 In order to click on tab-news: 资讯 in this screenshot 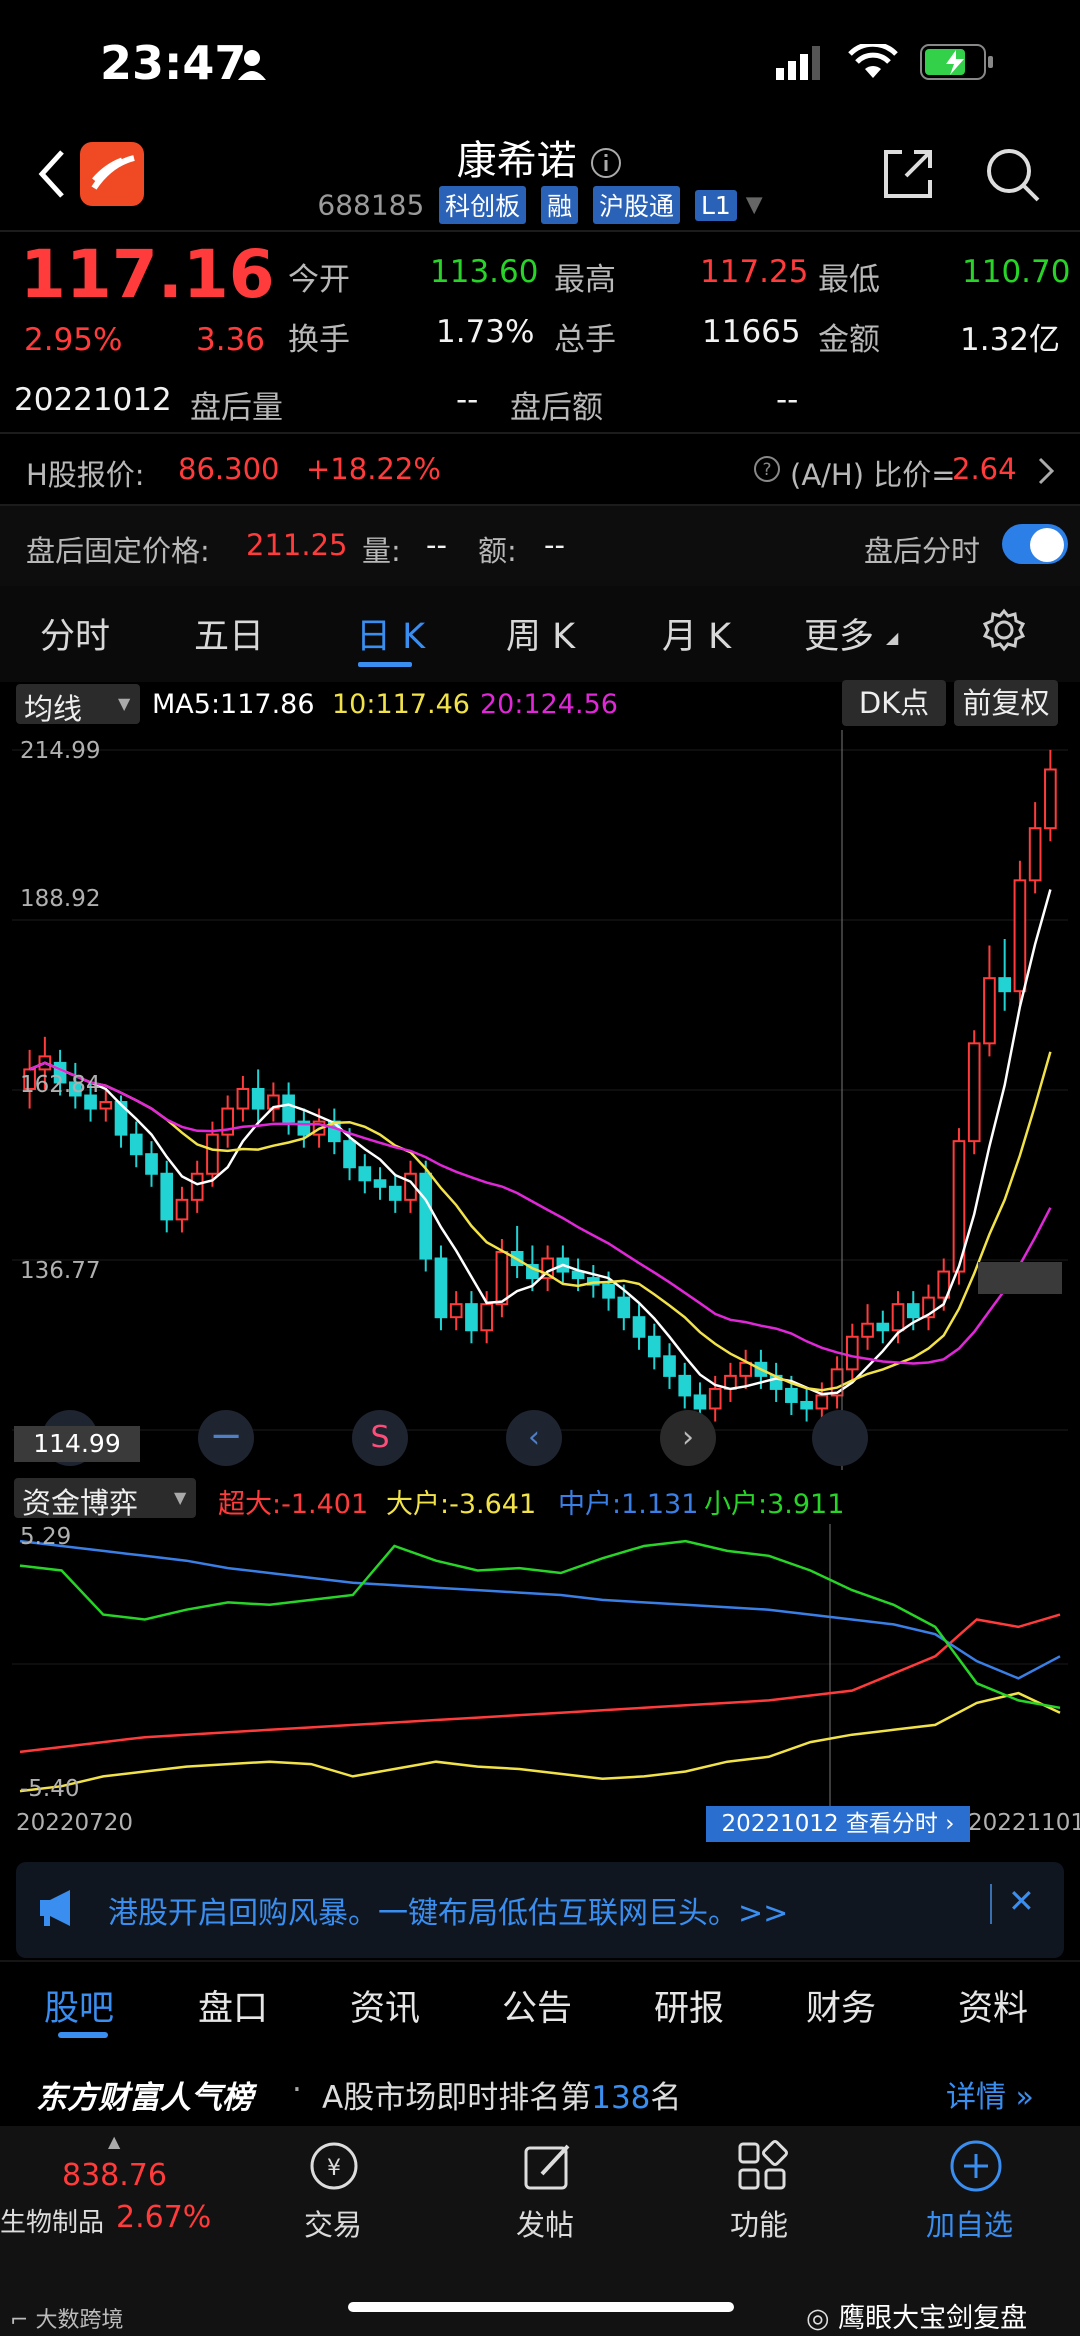, I will do `click(385, 2005)`.